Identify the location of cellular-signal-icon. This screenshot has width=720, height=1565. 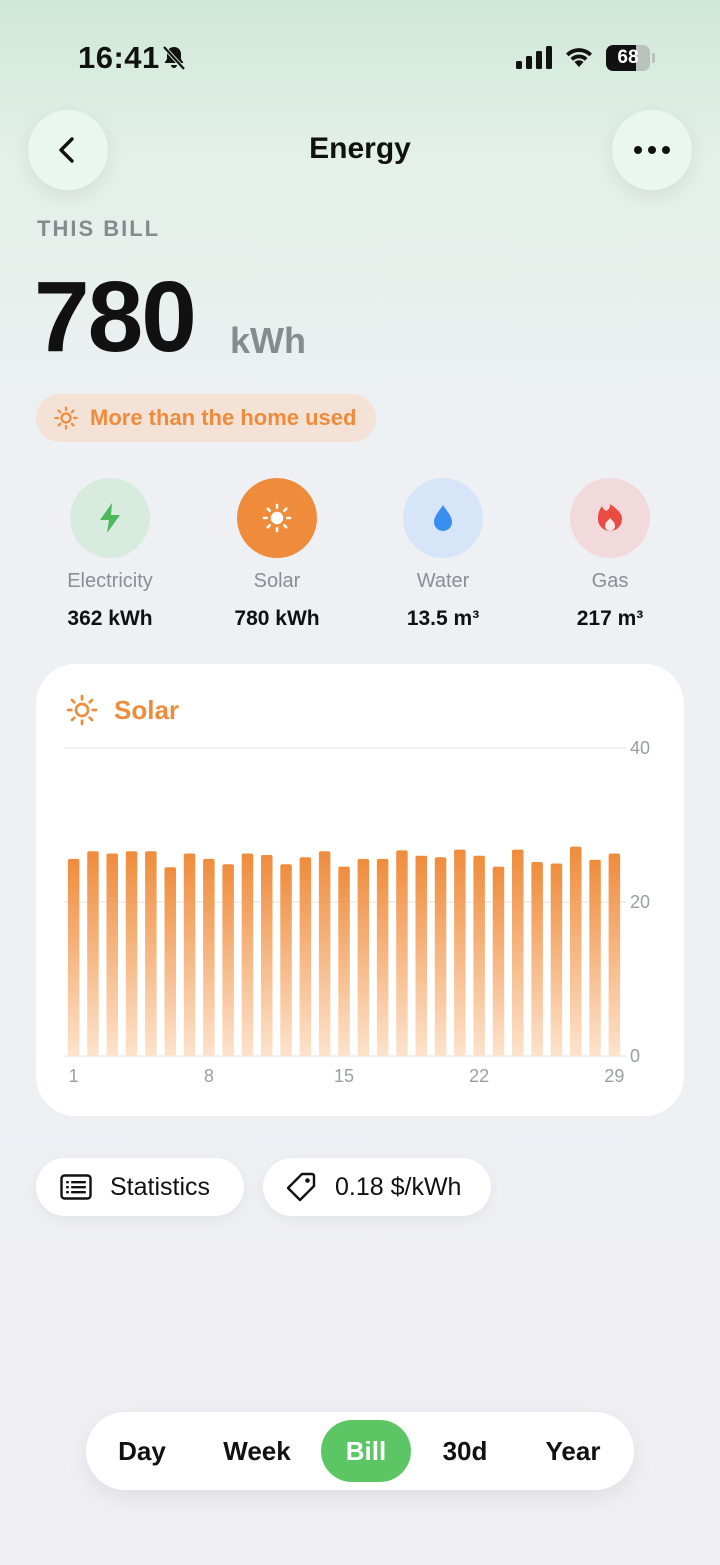
(534, 60).